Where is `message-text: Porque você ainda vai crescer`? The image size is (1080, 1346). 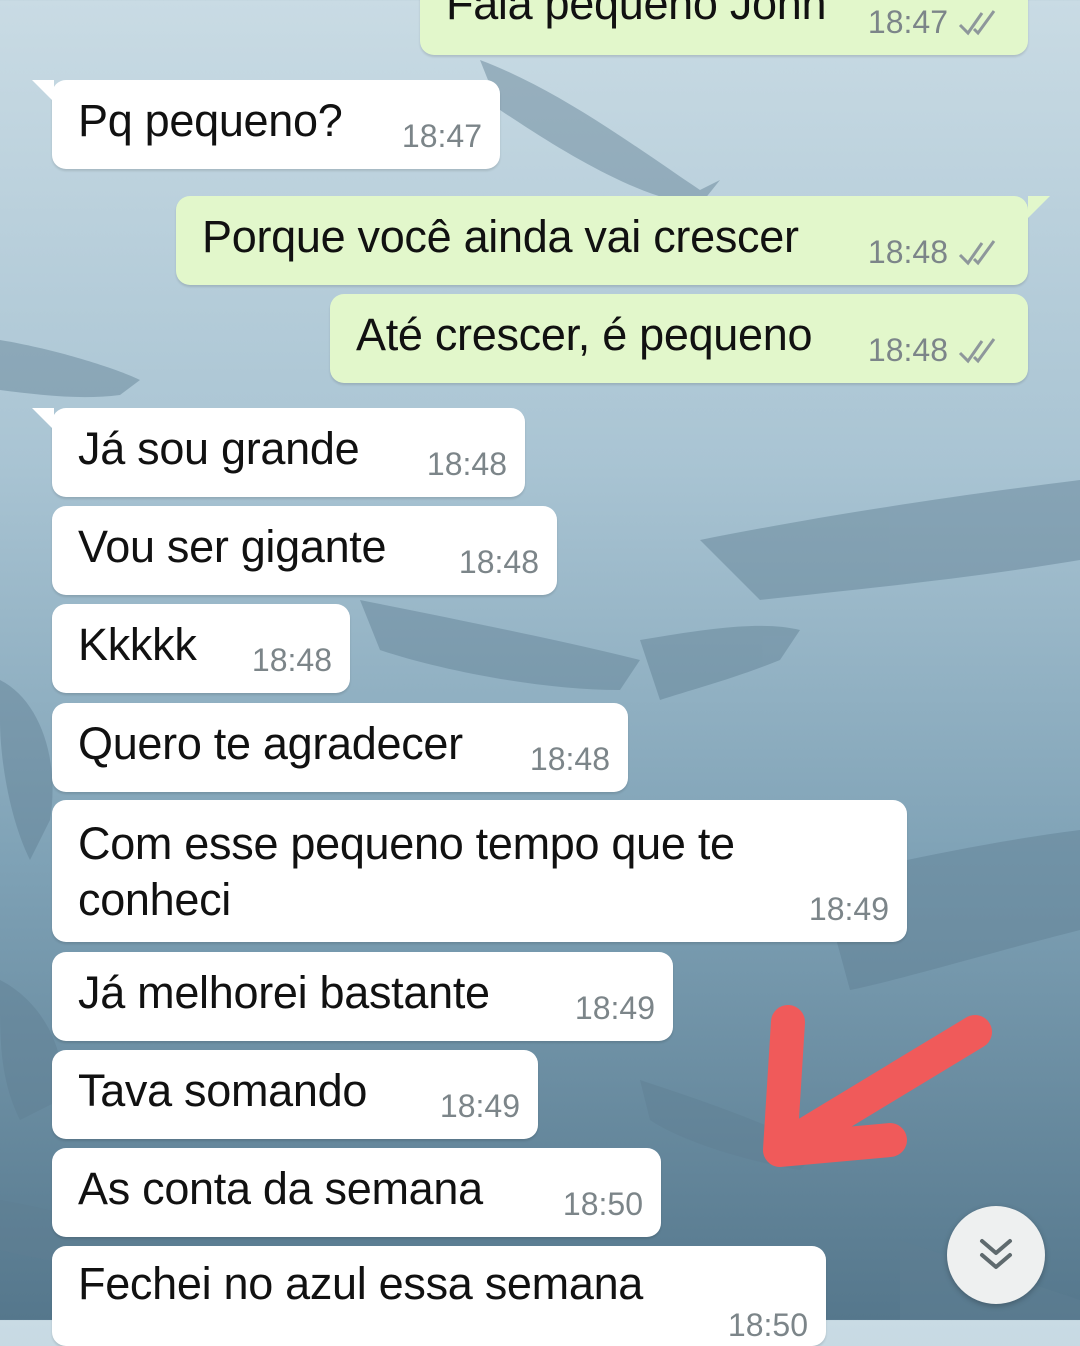
message-text: Porque você ainda vai crescer is located at coordinates (500, 236).